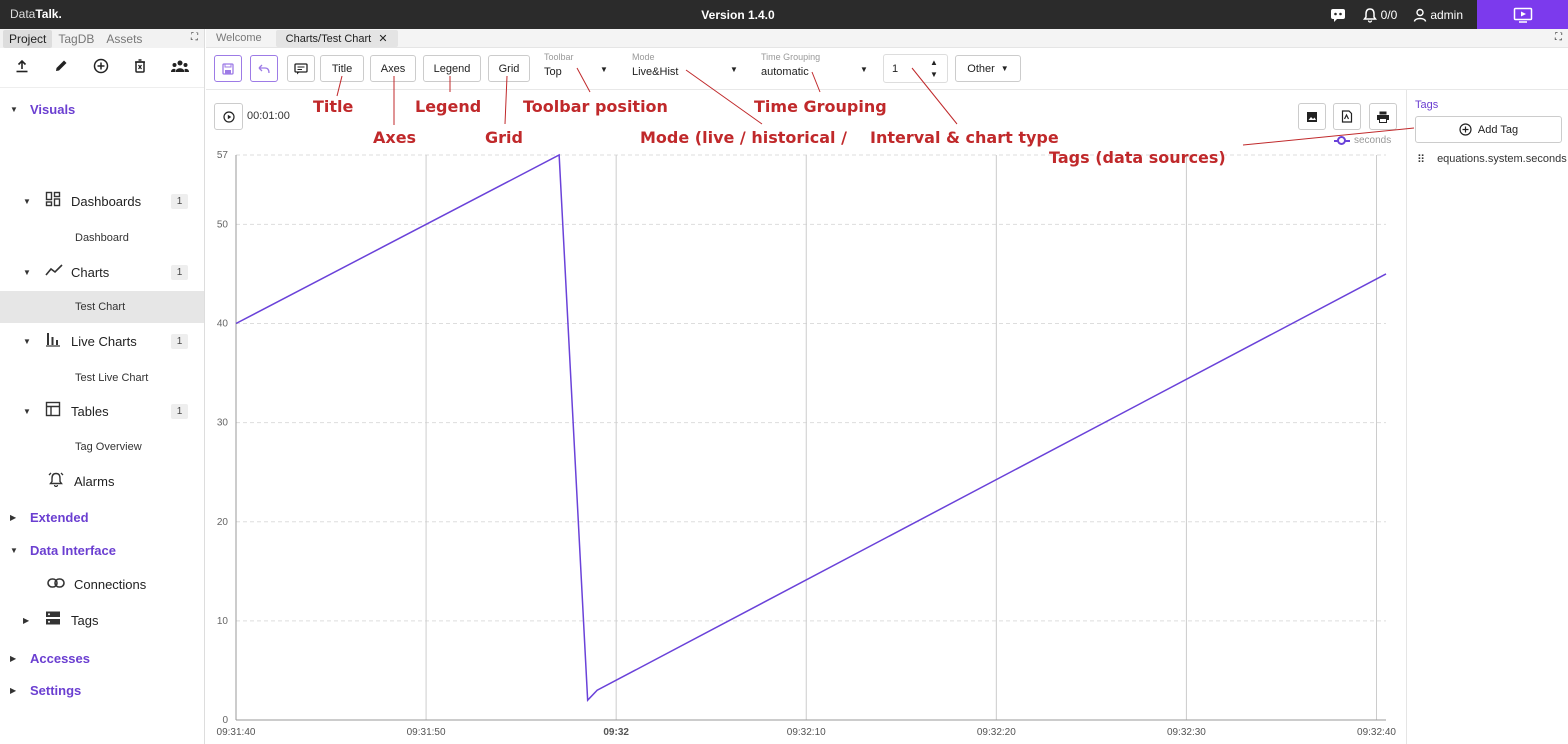  Describe the element at coordinates (934, 62) in the screenshot. I see `stepper-up-icon: ▲` at that location.